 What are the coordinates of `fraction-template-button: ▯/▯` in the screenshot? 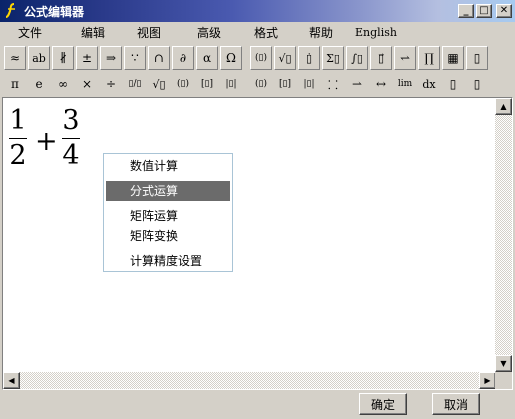 It's located at (135, 84).